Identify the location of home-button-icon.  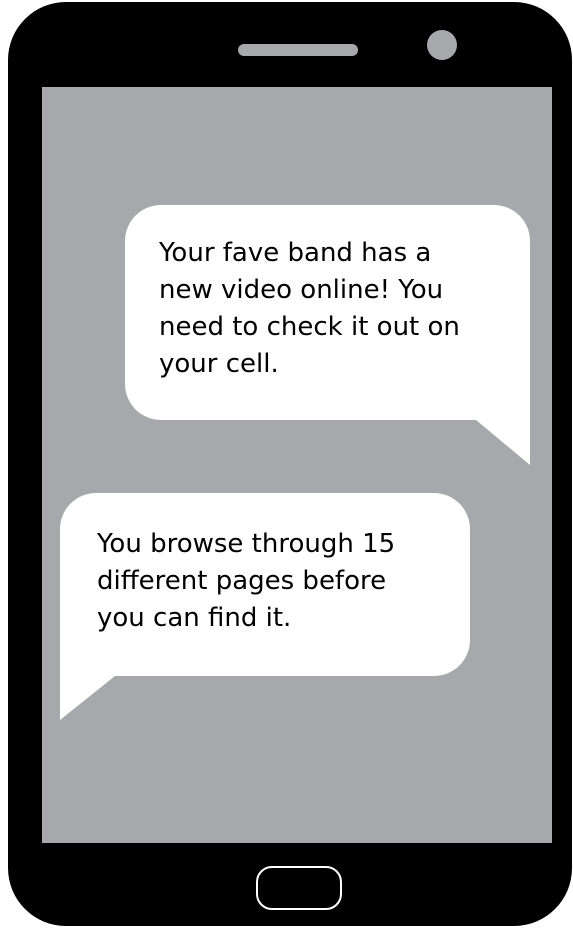
(299, 888).